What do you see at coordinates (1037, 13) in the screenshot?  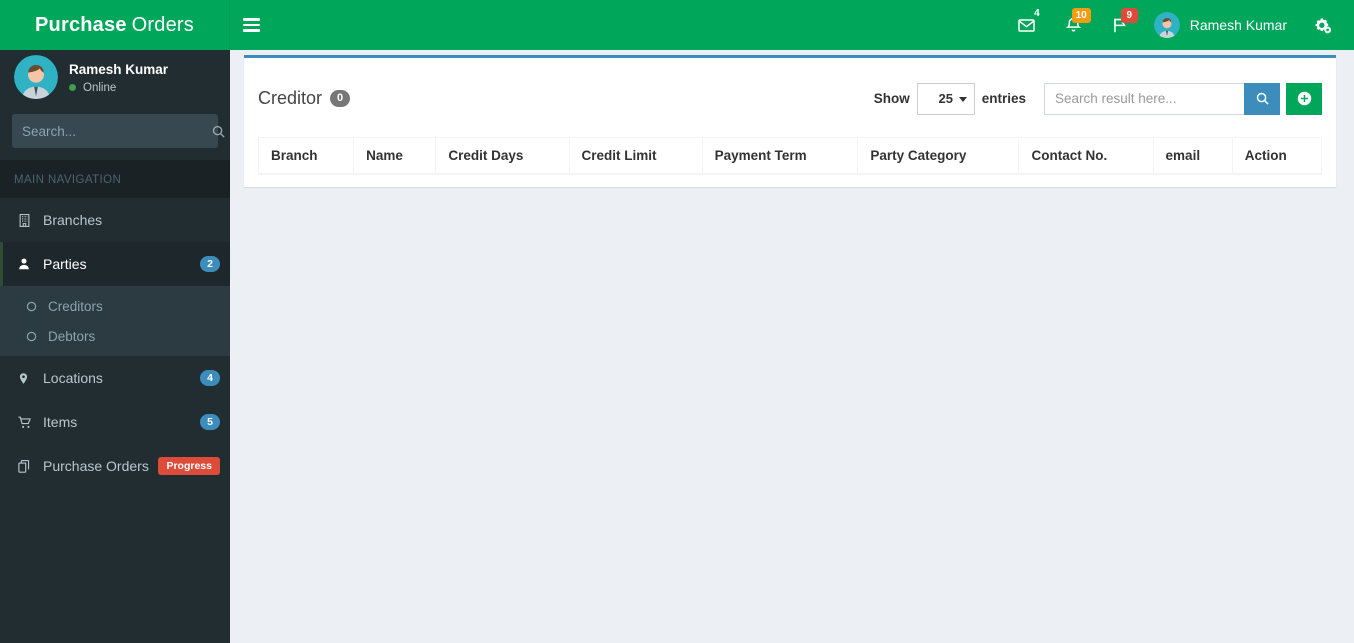 I see `messages-count-badge: 4` at bounding box center [1037, 13].